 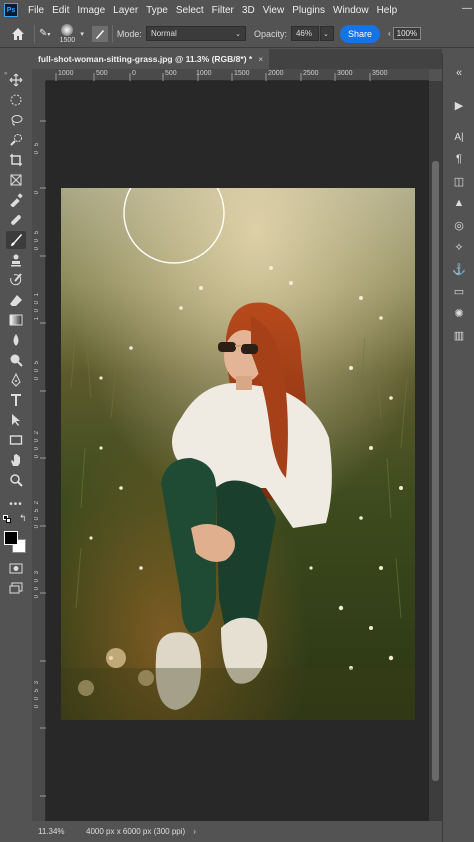 What do you see at coordinates (459, 291) in the screenshot?
I see `comments-panel-icon: ▭` at bounding box center [459, 291].